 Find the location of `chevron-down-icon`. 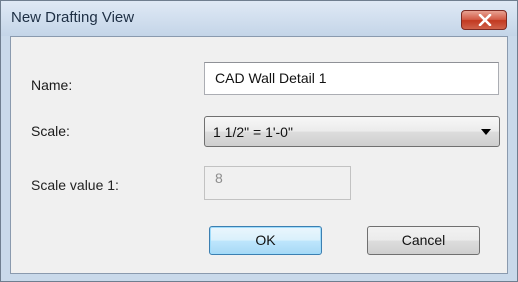

chevron-down-icon is located at coordinates (486, 132).